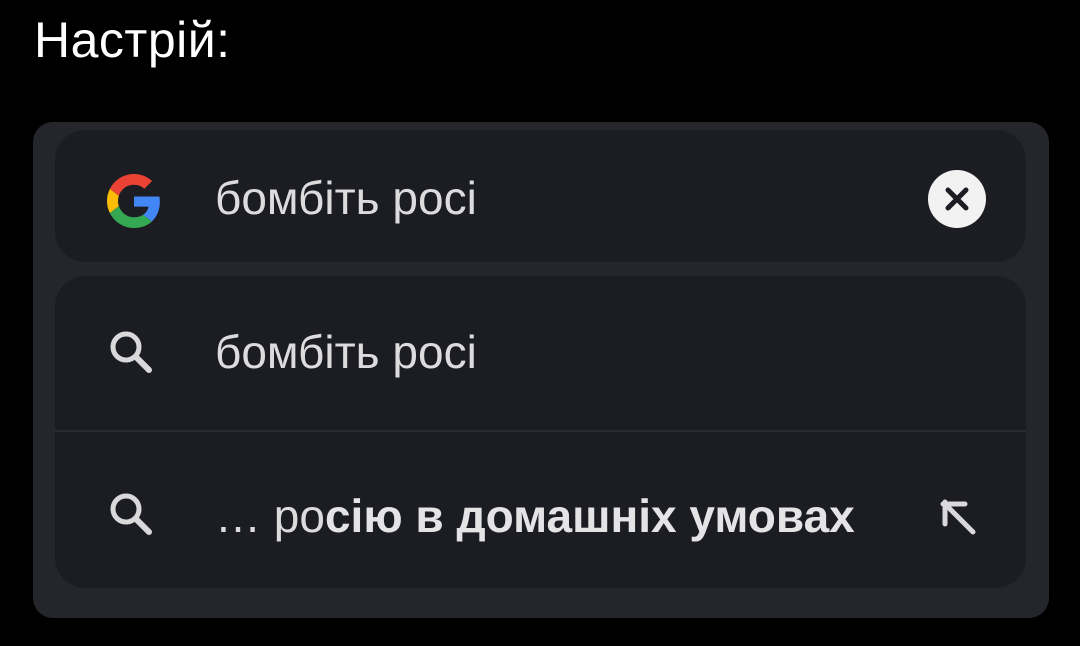 The height and width of the screenshot is (646, 1080). What do you see at coordinates (270, 516) in the screenshot?
I see `suggestion-prefix: … ро` at bounding box center [270, 516].